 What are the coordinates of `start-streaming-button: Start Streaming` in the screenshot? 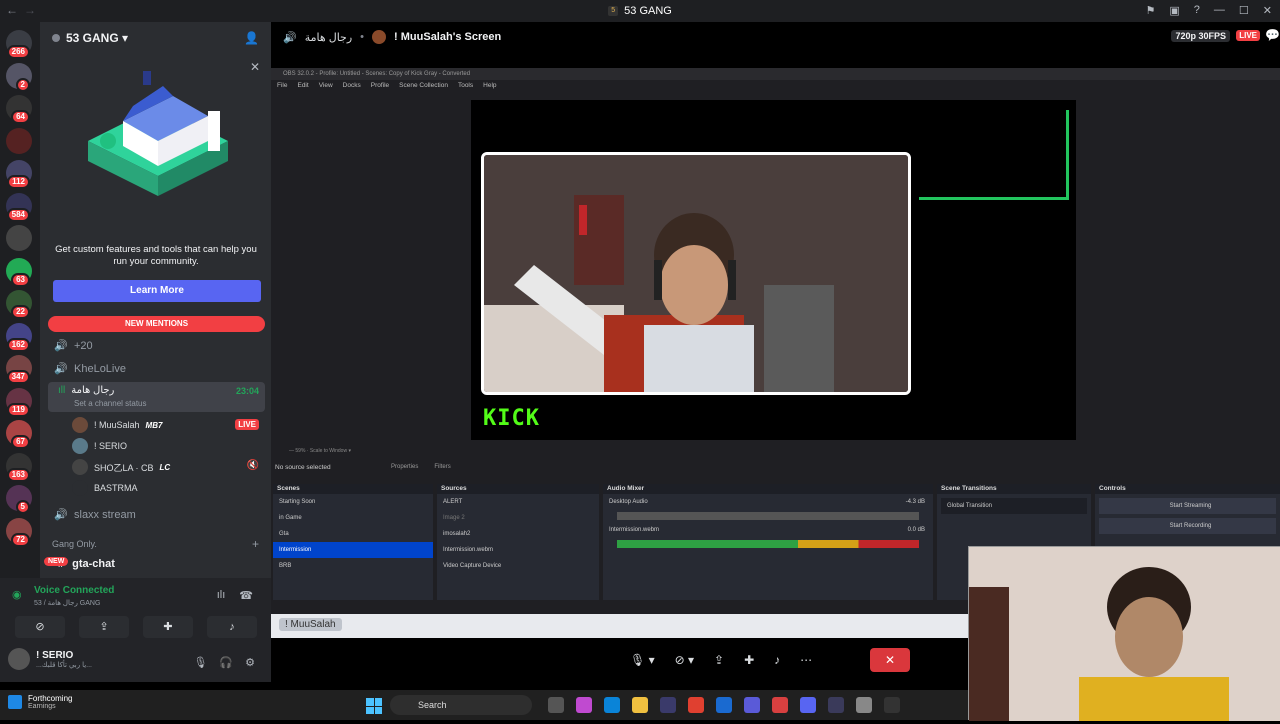 It's located at (1187, 506).